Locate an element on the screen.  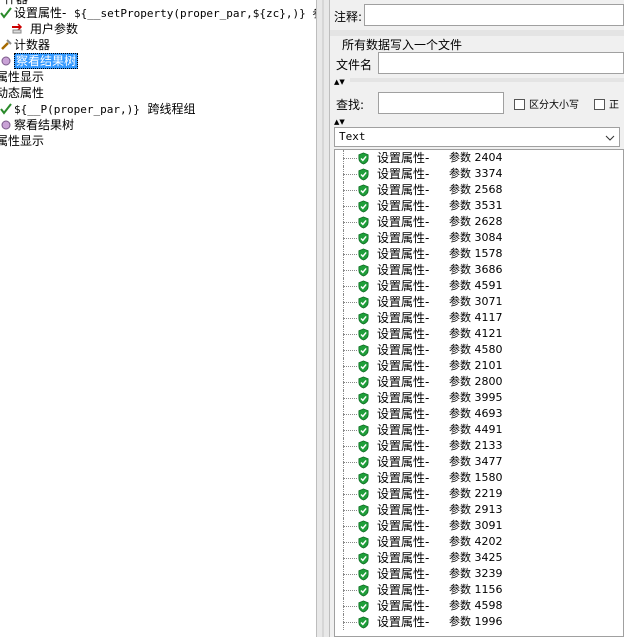
result-item: 设置属性- 参数 4117 is located at coordinates (479, 318).